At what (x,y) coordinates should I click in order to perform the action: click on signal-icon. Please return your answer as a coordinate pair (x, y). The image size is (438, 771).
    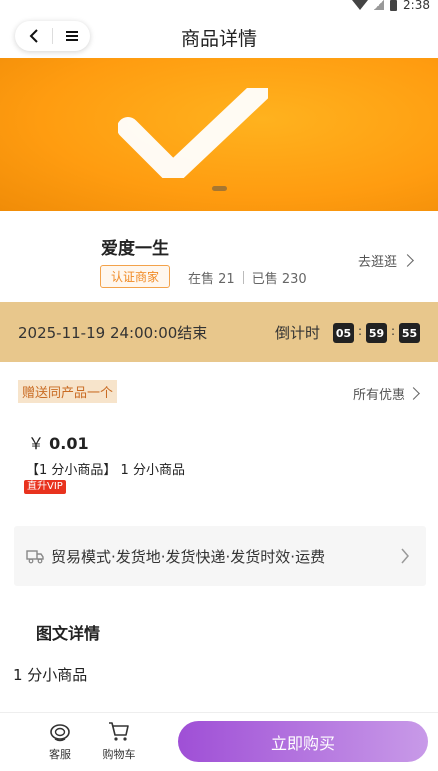
    Looking at the image, I should click on (379, 5).